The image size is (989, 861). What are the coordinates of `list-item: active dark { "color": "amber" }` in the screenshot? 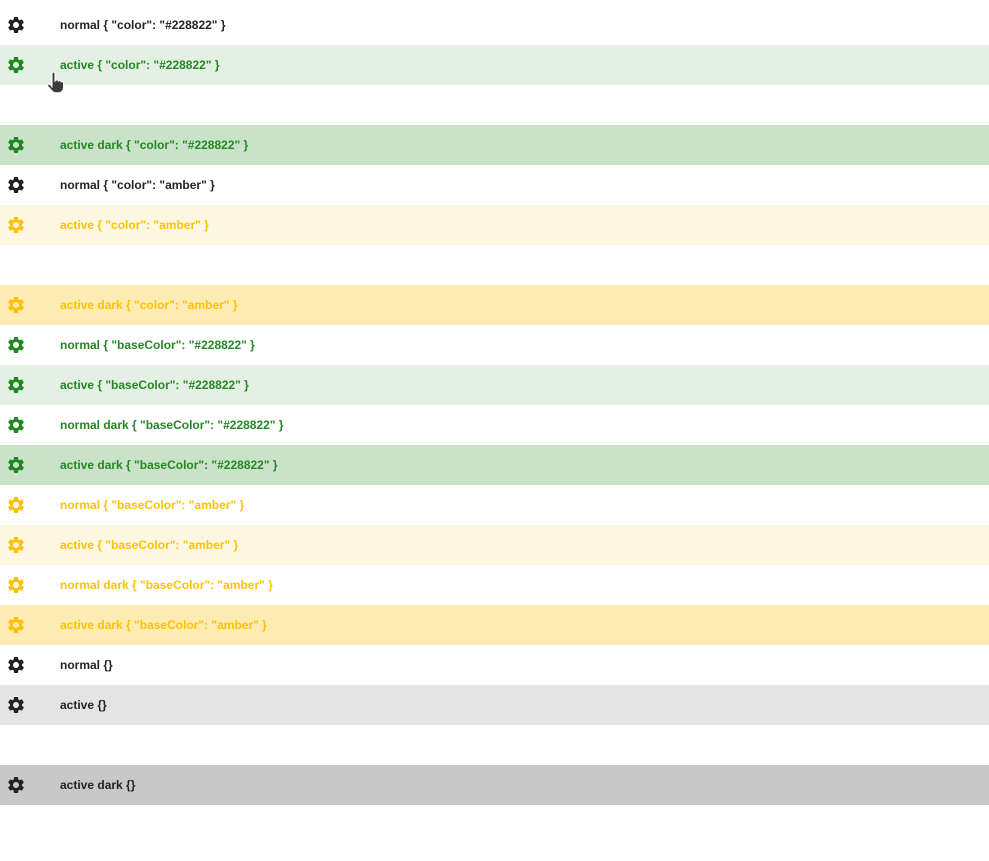 It's located at (494, 305).